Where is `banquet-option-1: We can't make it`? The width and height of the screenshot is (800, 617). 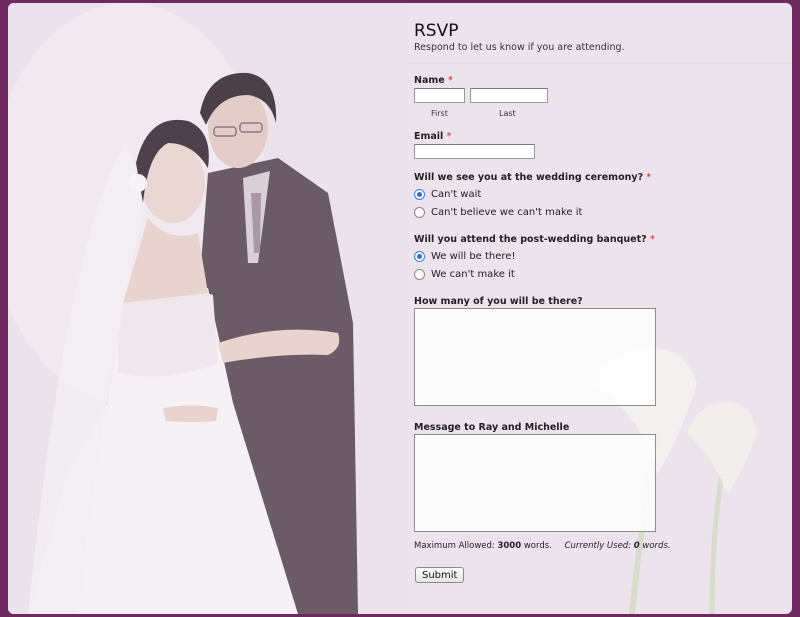
banquet-option-1: We can't make it is located at coordinates (464, 274).